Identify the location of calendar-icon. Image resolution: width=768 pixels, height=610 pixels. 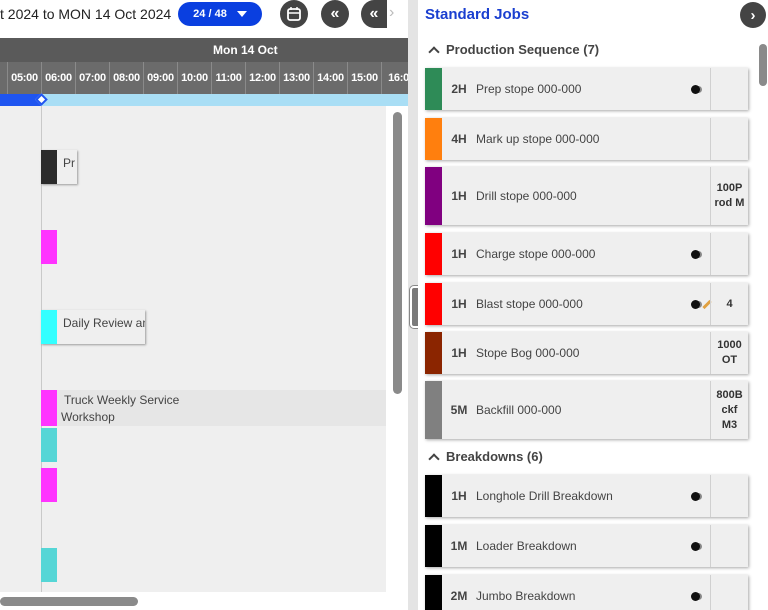
(294, 14).